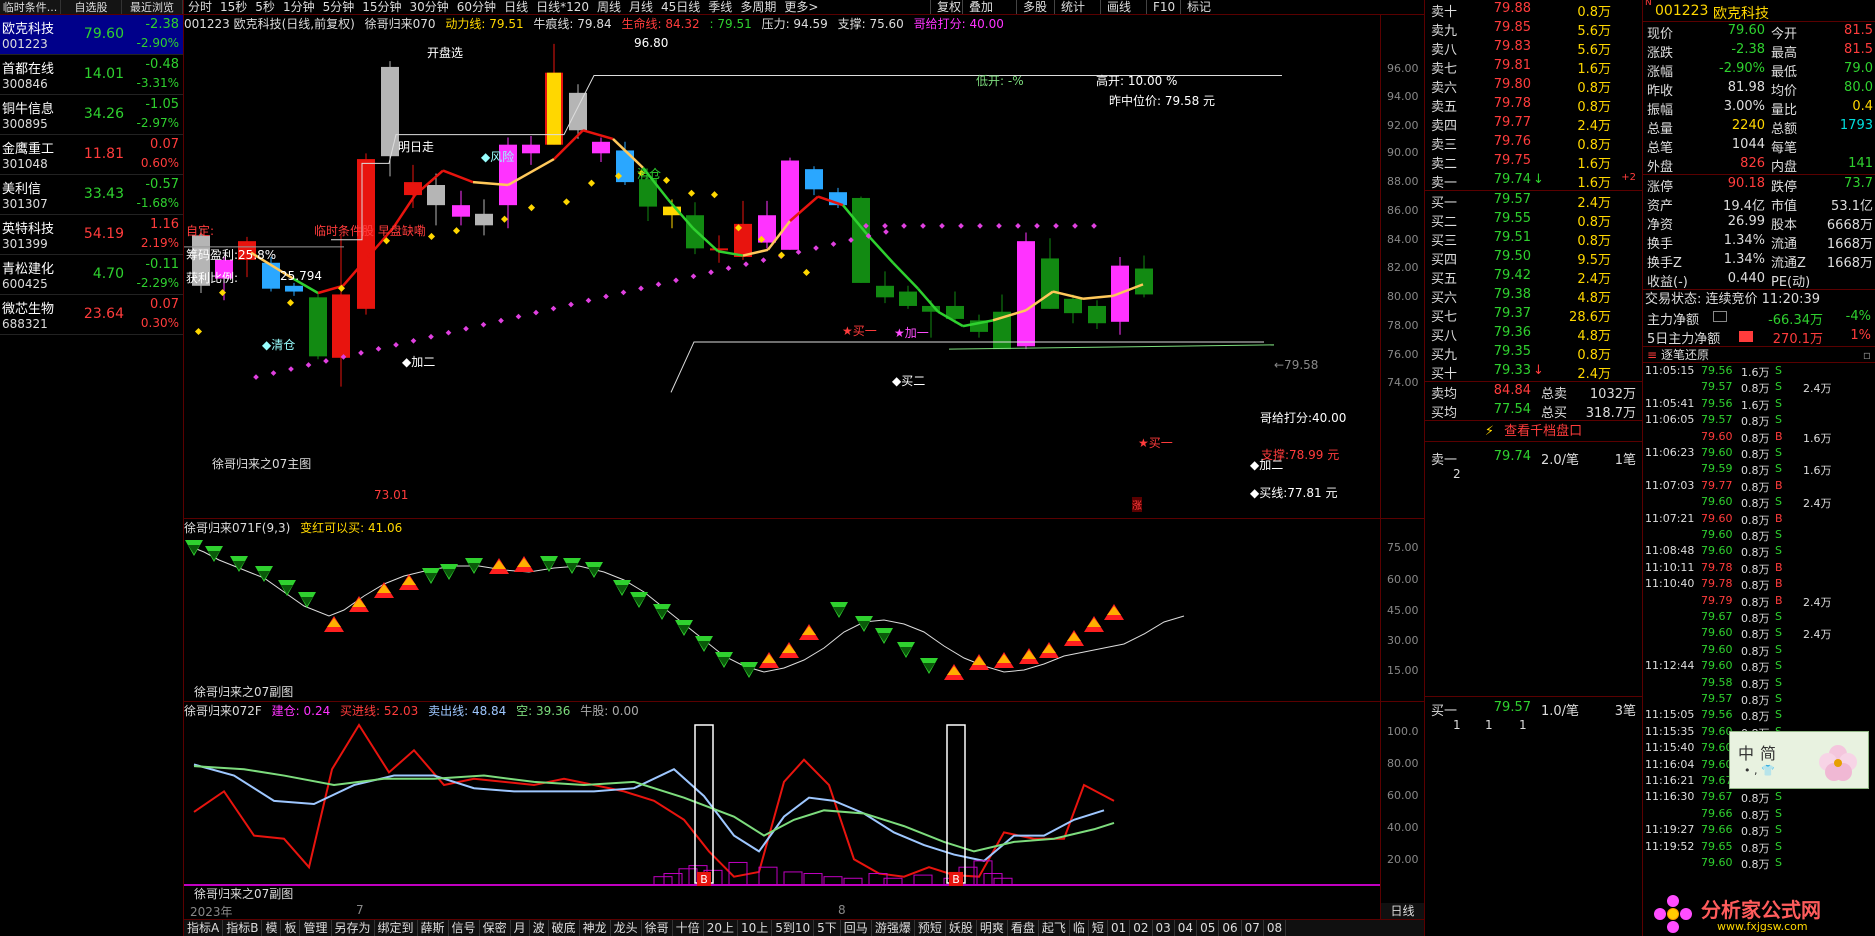  I want to click on indicator-tab: 04, so click(1186, 928).